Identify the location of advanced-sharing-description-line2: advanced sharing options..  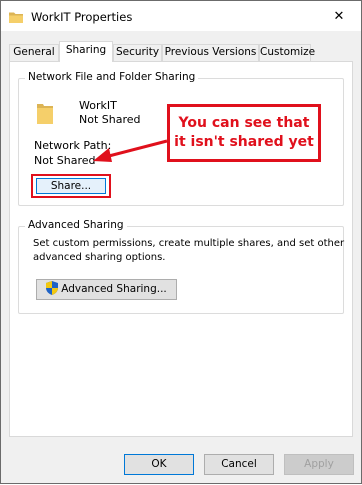
(99, 257).